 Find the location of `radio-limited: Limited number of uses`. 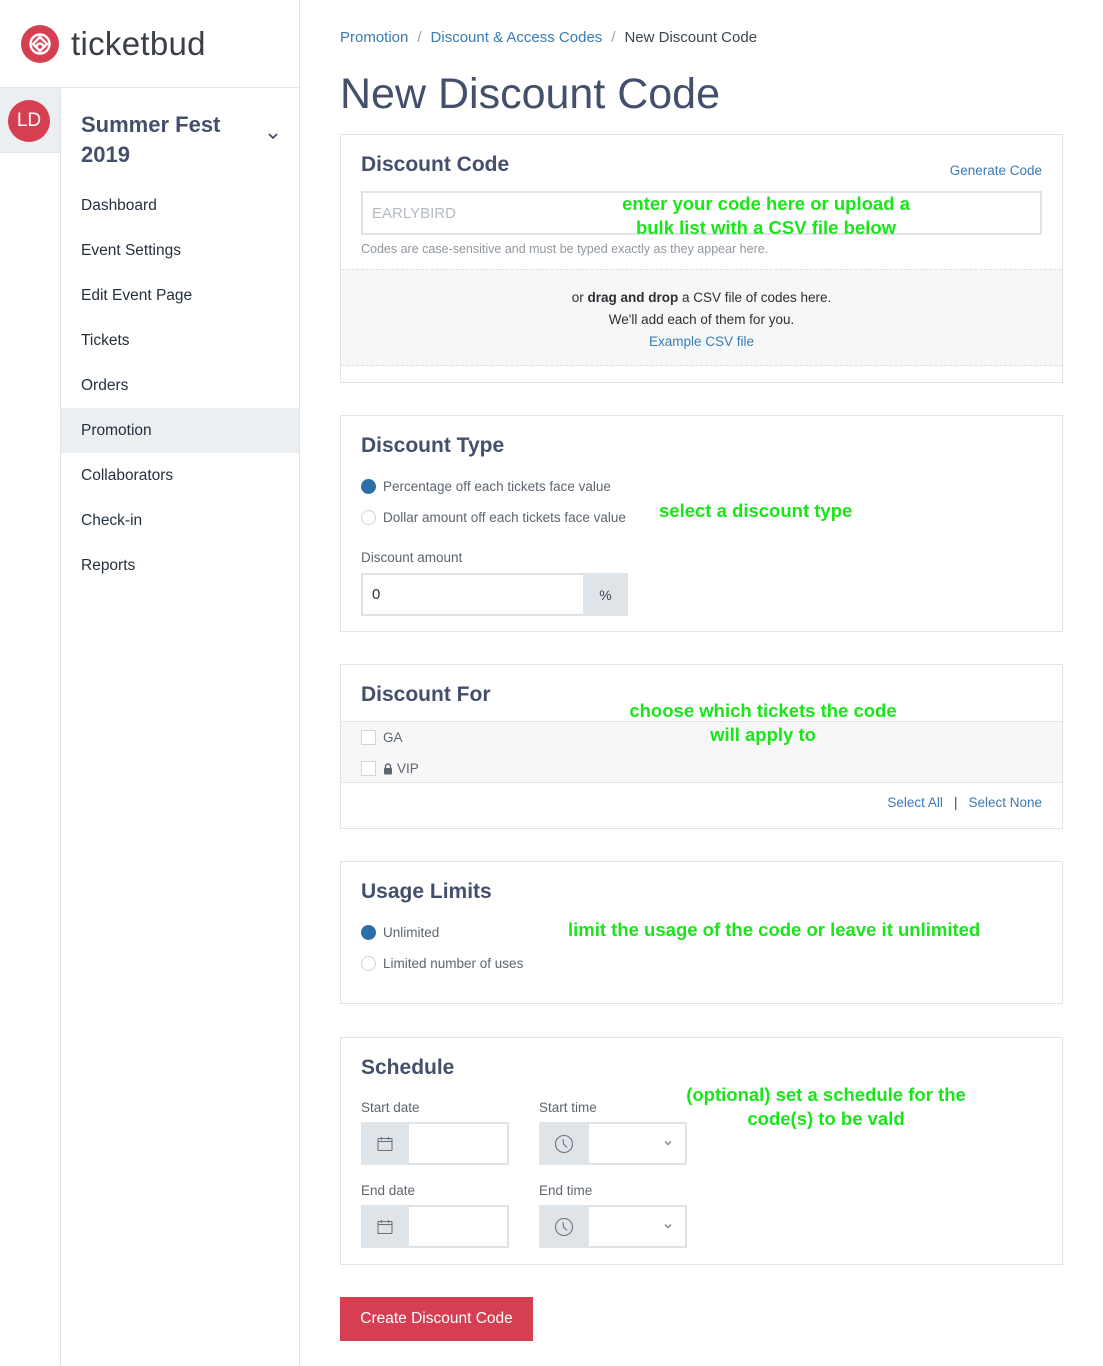

radio-limited: Limited number of uses is located at coordinates (442, 963).